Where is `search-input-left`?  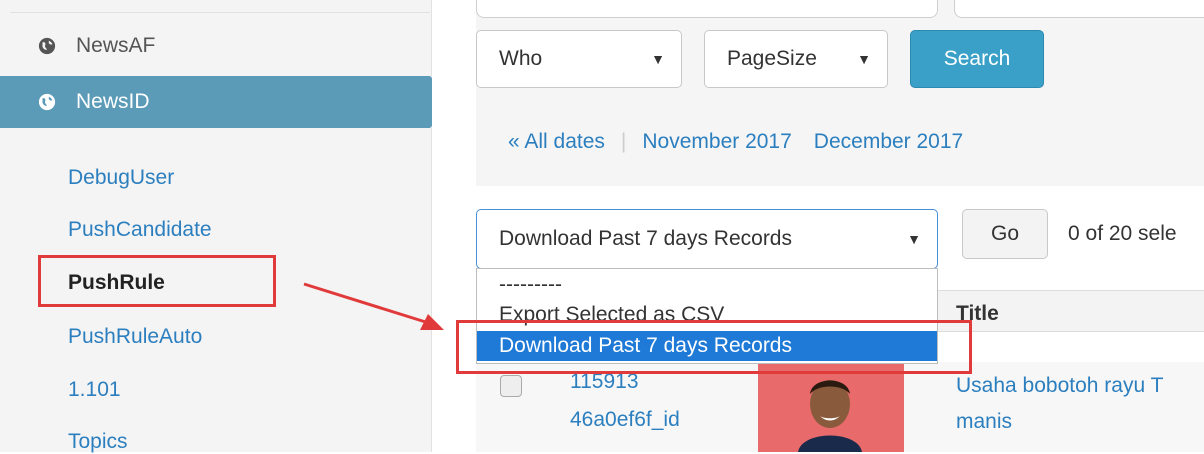 search-input-left is located at coordinates (707, 9).